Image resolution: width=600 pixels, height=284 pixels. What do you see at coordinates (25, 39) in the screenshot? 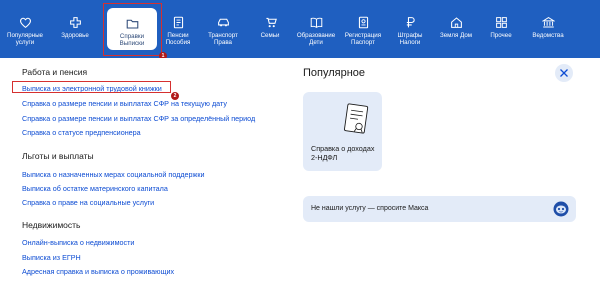
I see `nav-label: Популярные услуги` at bounding box center [25, 39].